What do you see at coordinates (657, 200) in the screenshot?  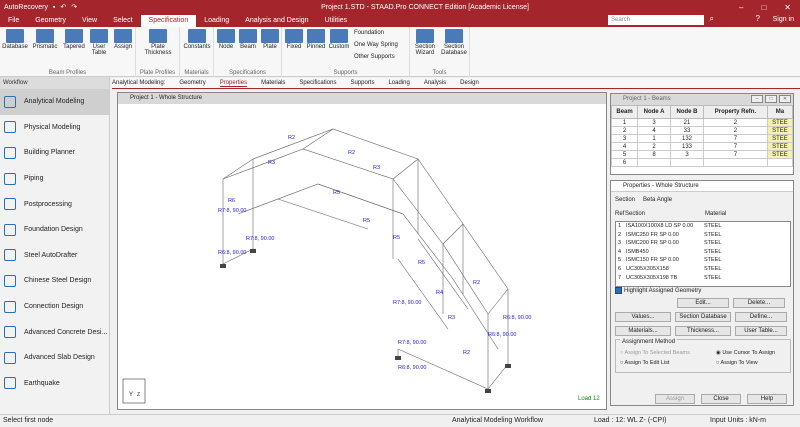 I see `tab-beta-angle: Beta Angle` at bounding box center [657, 200].